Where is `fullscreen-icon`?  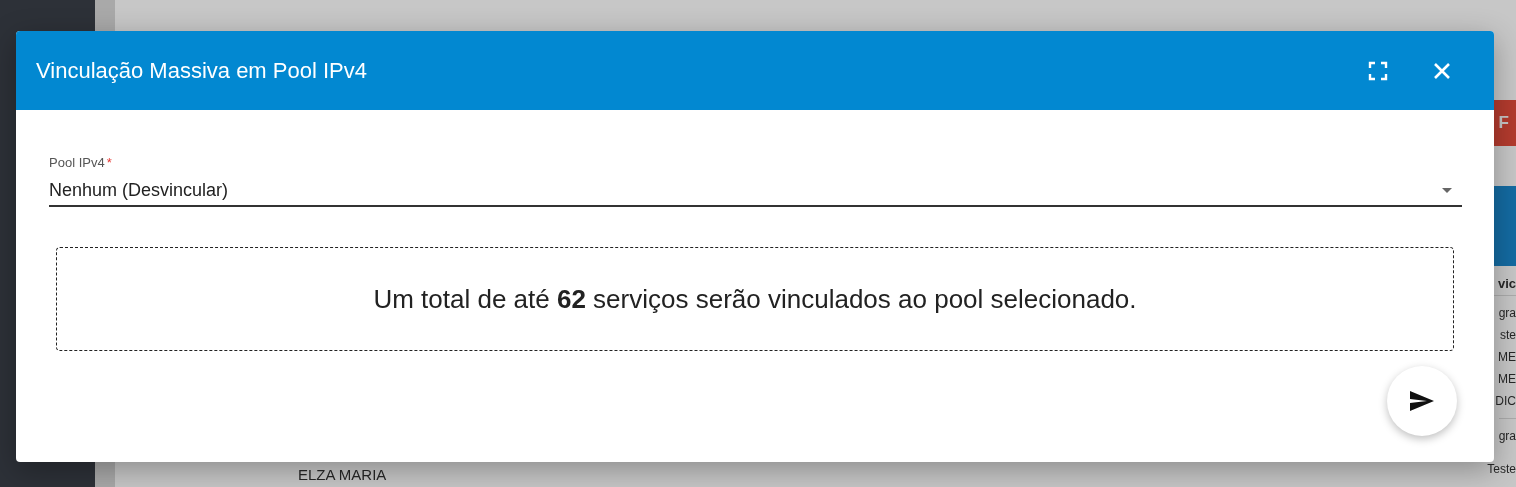 fullscreen-icon is located at coordinates (1378, 70).